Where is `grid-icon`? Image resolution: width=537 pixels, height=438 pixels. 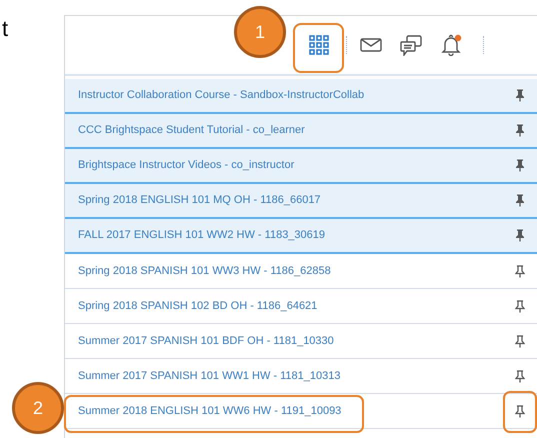
grid-icon is located at coordinates (319, 45).